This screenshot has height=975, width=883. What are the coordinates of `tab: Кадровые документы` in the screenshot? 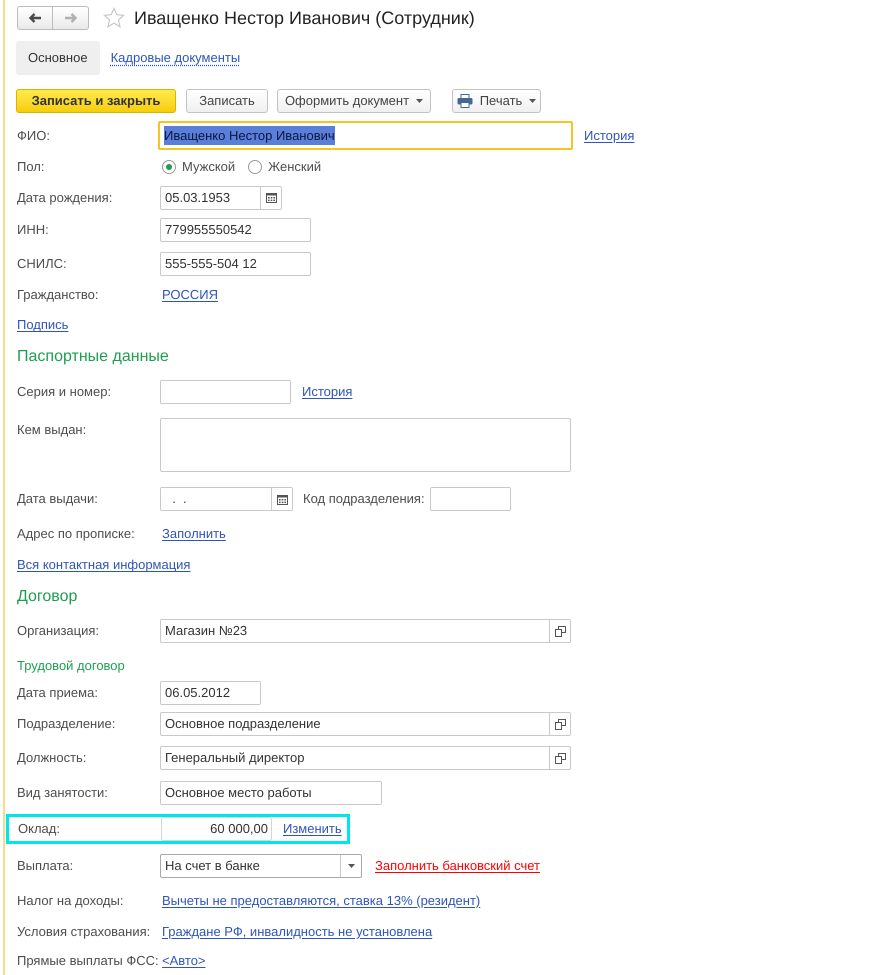 It's located at (176, 58).